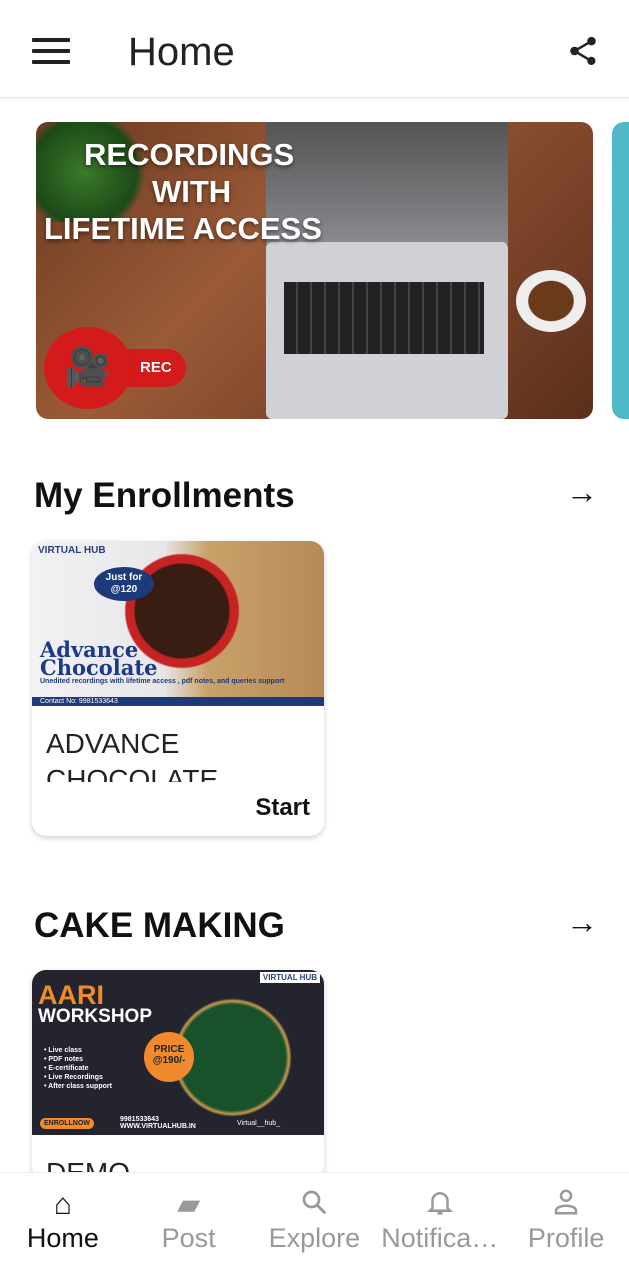 The height and width of the screenshot is (1280, 629). I want to click on nav-home: ⌂ Home, so click(63, 1226).